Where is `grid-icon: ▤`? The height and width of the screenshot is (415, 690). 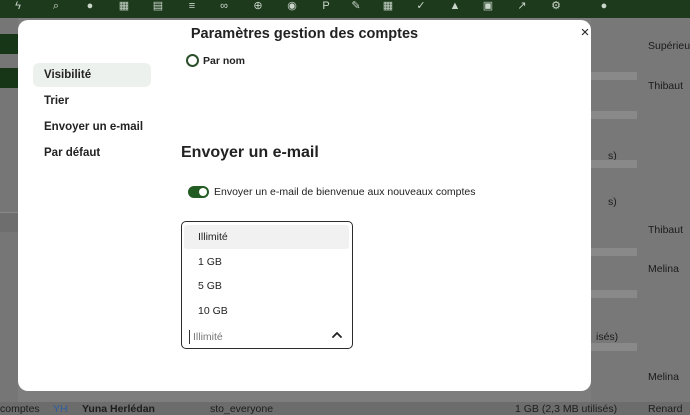 grid-icon: ▤ is located at coordinates (158, 6).